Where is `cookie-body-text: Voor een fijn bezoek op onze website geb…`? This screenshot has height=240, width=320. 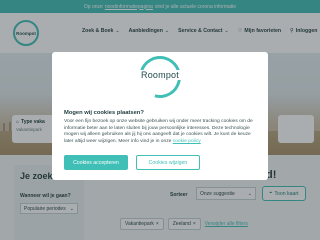 cookie-body-text: Voor een fijn bezoek op onze website geb… is located at coordinates (158, 132).